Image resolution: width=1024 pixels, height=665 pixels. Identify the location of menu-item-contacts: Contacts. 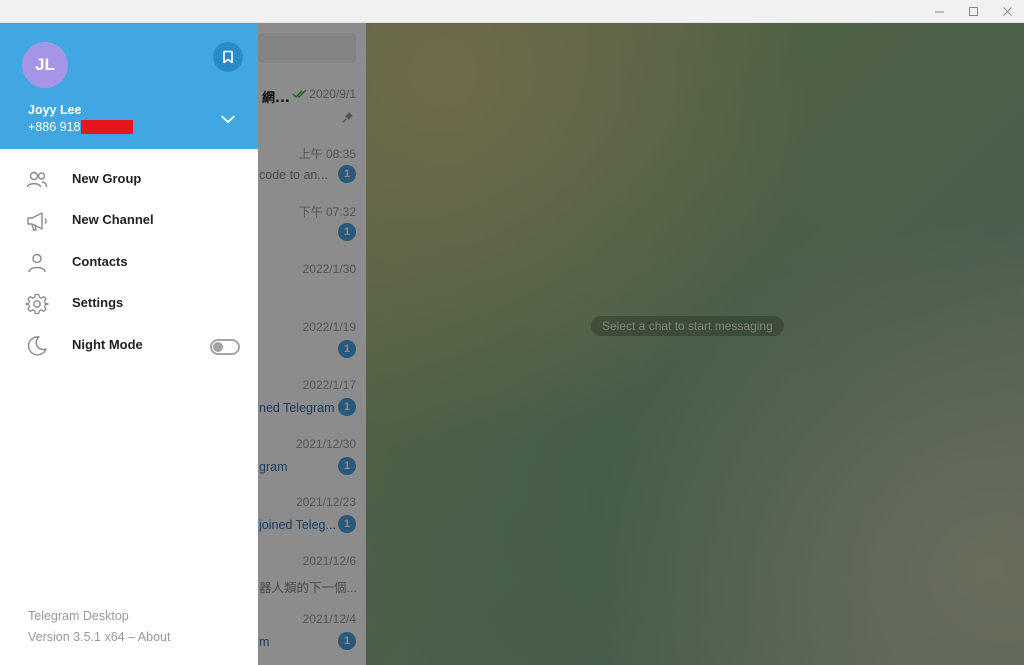
(129, 262).